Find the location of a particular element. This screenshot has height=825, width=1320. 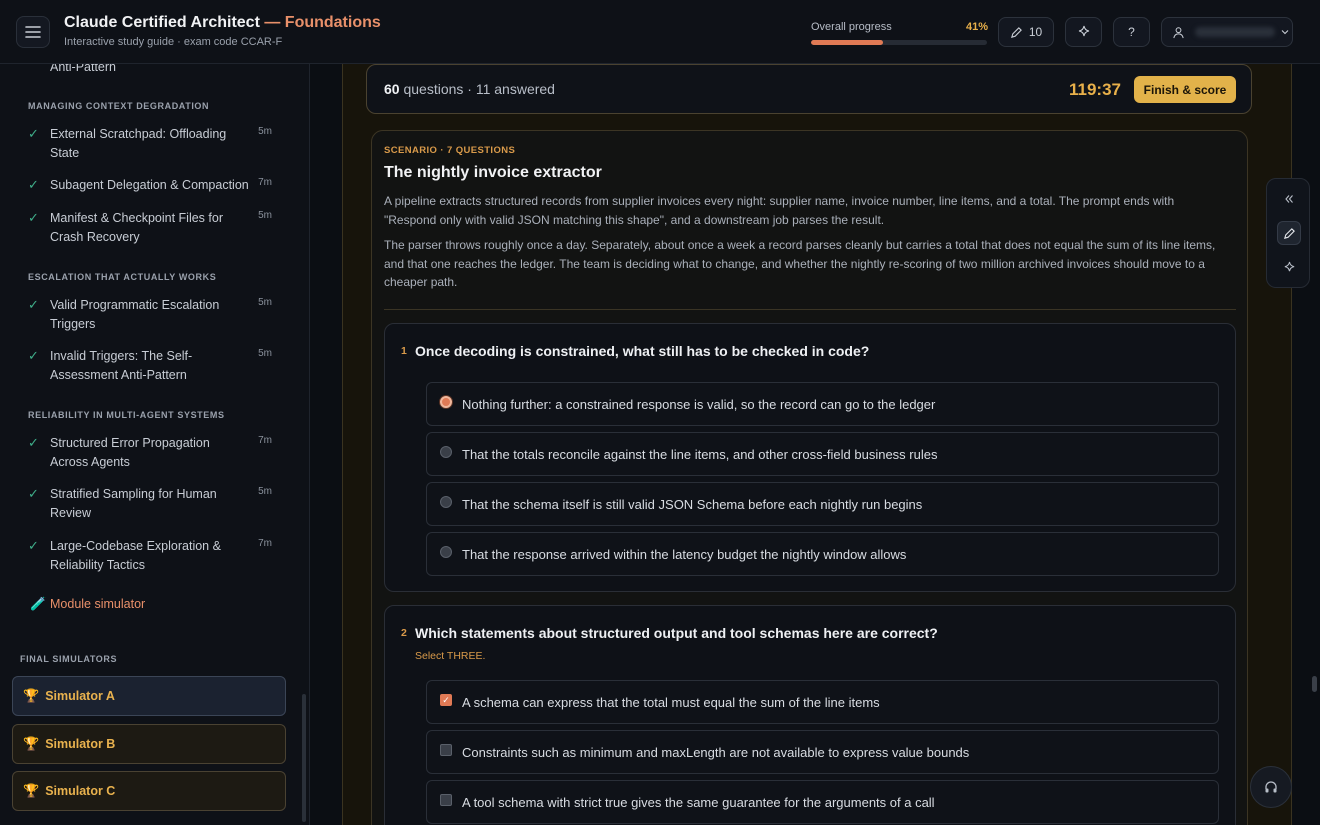

question-total: 60 is located at coordinates (392, 89).